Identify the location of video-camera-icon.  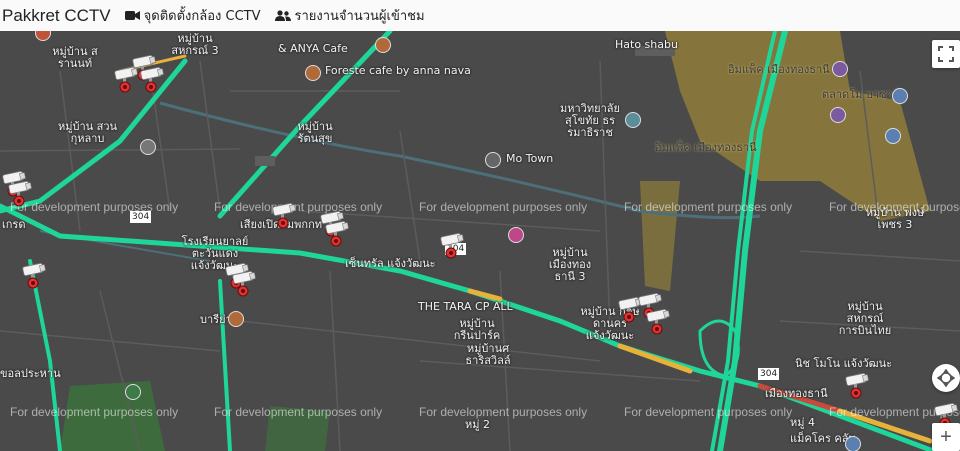
(132, 15).